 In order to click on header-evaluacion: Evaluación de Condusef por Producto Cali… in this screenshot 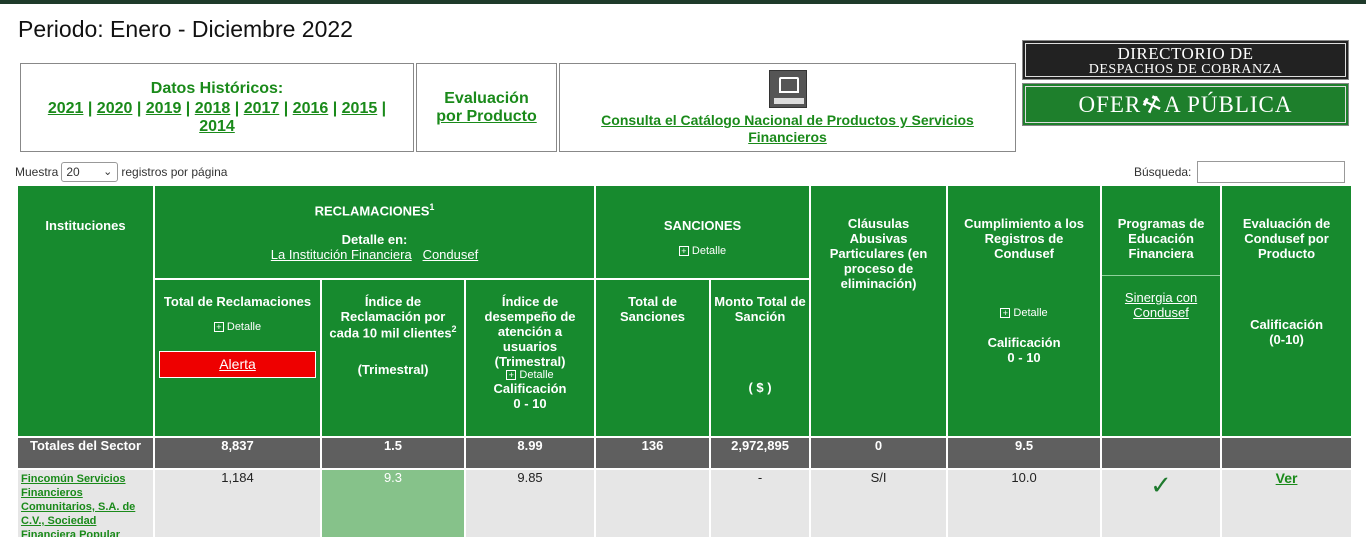, I will do `click(1287, 311)`.